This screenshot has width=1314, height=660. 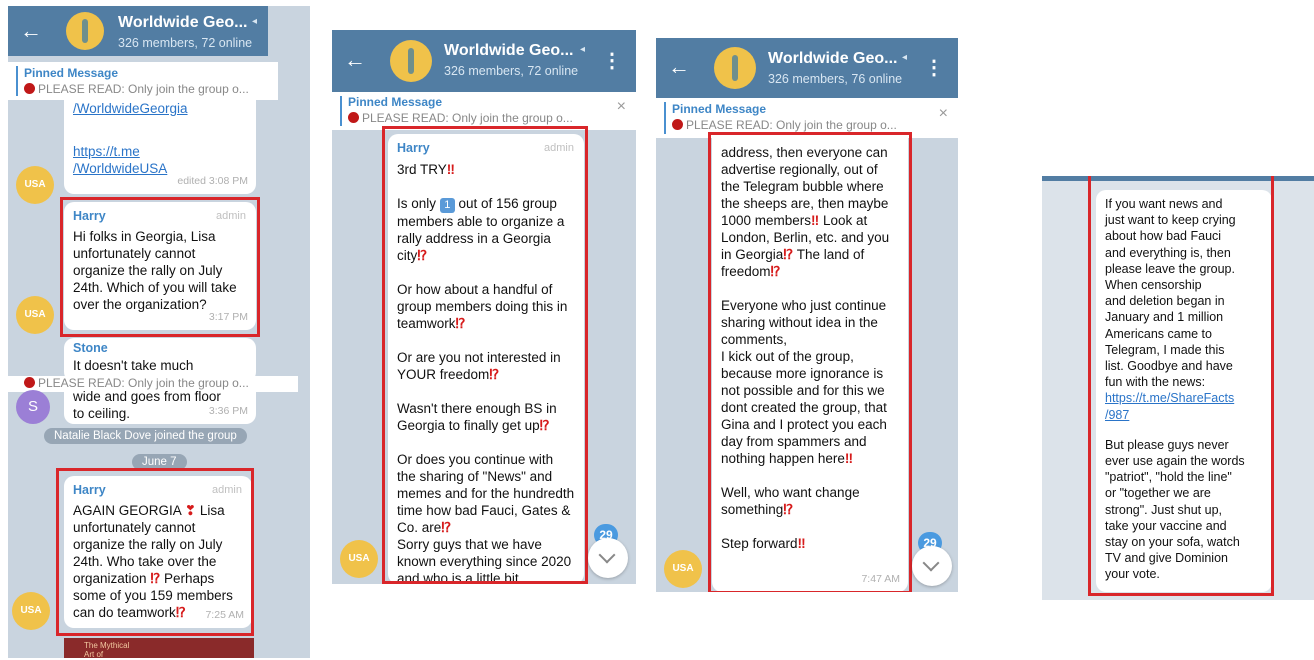 I want to click on chat-subtitle: 326 members, 76 online, so click(x=835, y=79).